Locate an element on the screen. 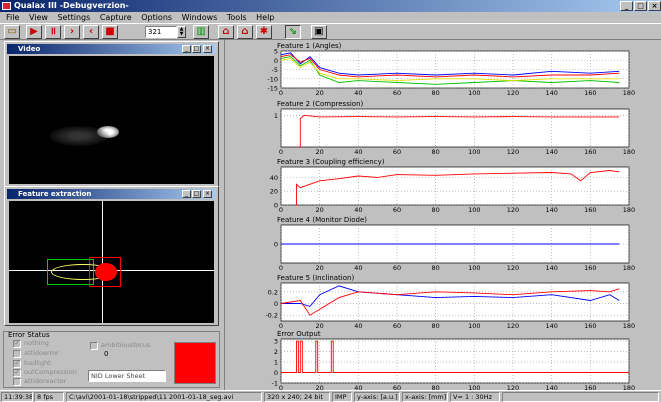 This screenshot has width=661, height=402. checkbox-outcompression: ✓ is located at coordinates (17, 373).